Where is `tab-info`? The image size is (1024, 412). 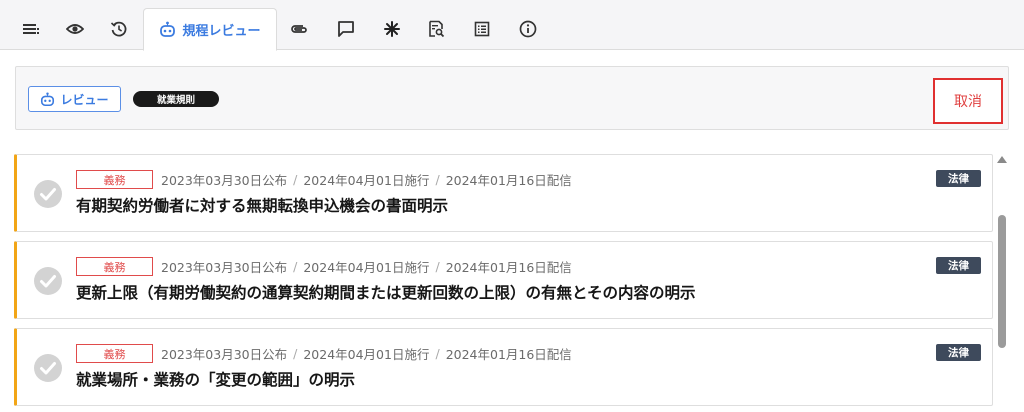 tab-info is located at coordinates (528, 29).